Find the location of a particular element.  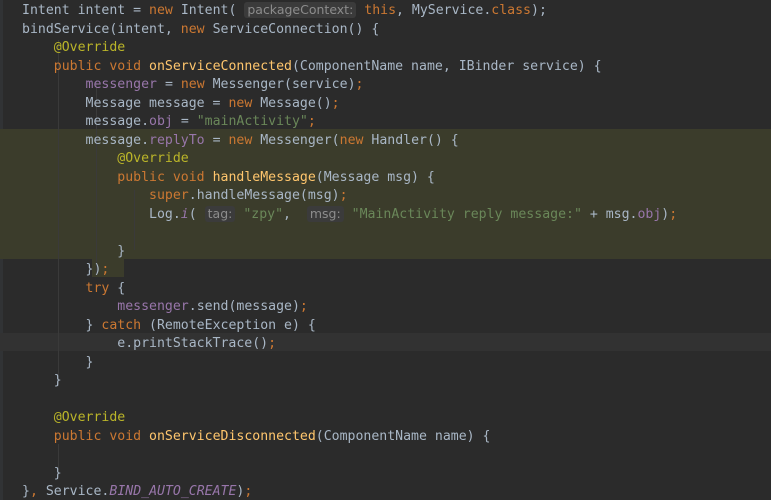

code-line: try { is located at coordinates (74, 289).